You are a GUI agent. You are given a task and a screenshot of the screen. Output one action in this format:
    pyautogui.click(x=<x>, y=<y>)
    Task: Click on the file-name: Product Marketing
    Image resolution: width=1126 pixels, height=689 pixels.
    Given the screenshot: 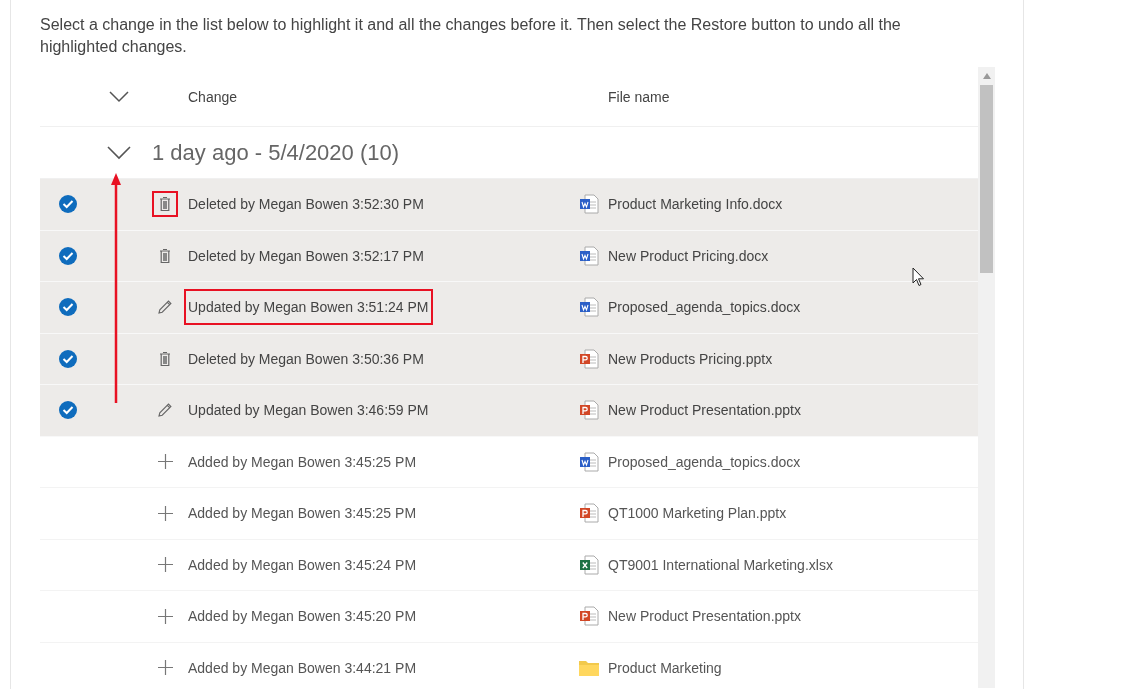 What is the action you would take?
    pyautogui.click(x=665, y=667)
    